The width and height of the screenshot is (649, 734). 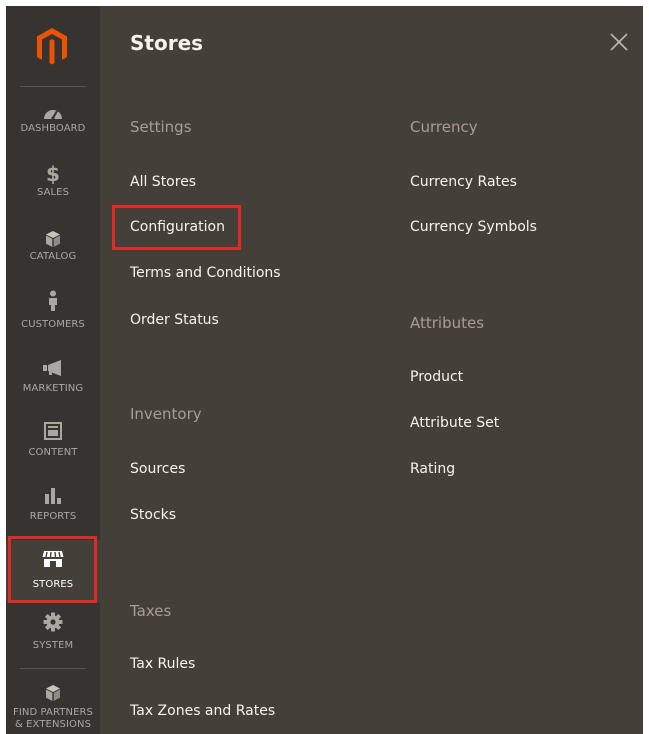 What do you see at coordinates (436, 377) in the screenshot?
I see `menu-link-product: Product` at bounding box center [436, 377].